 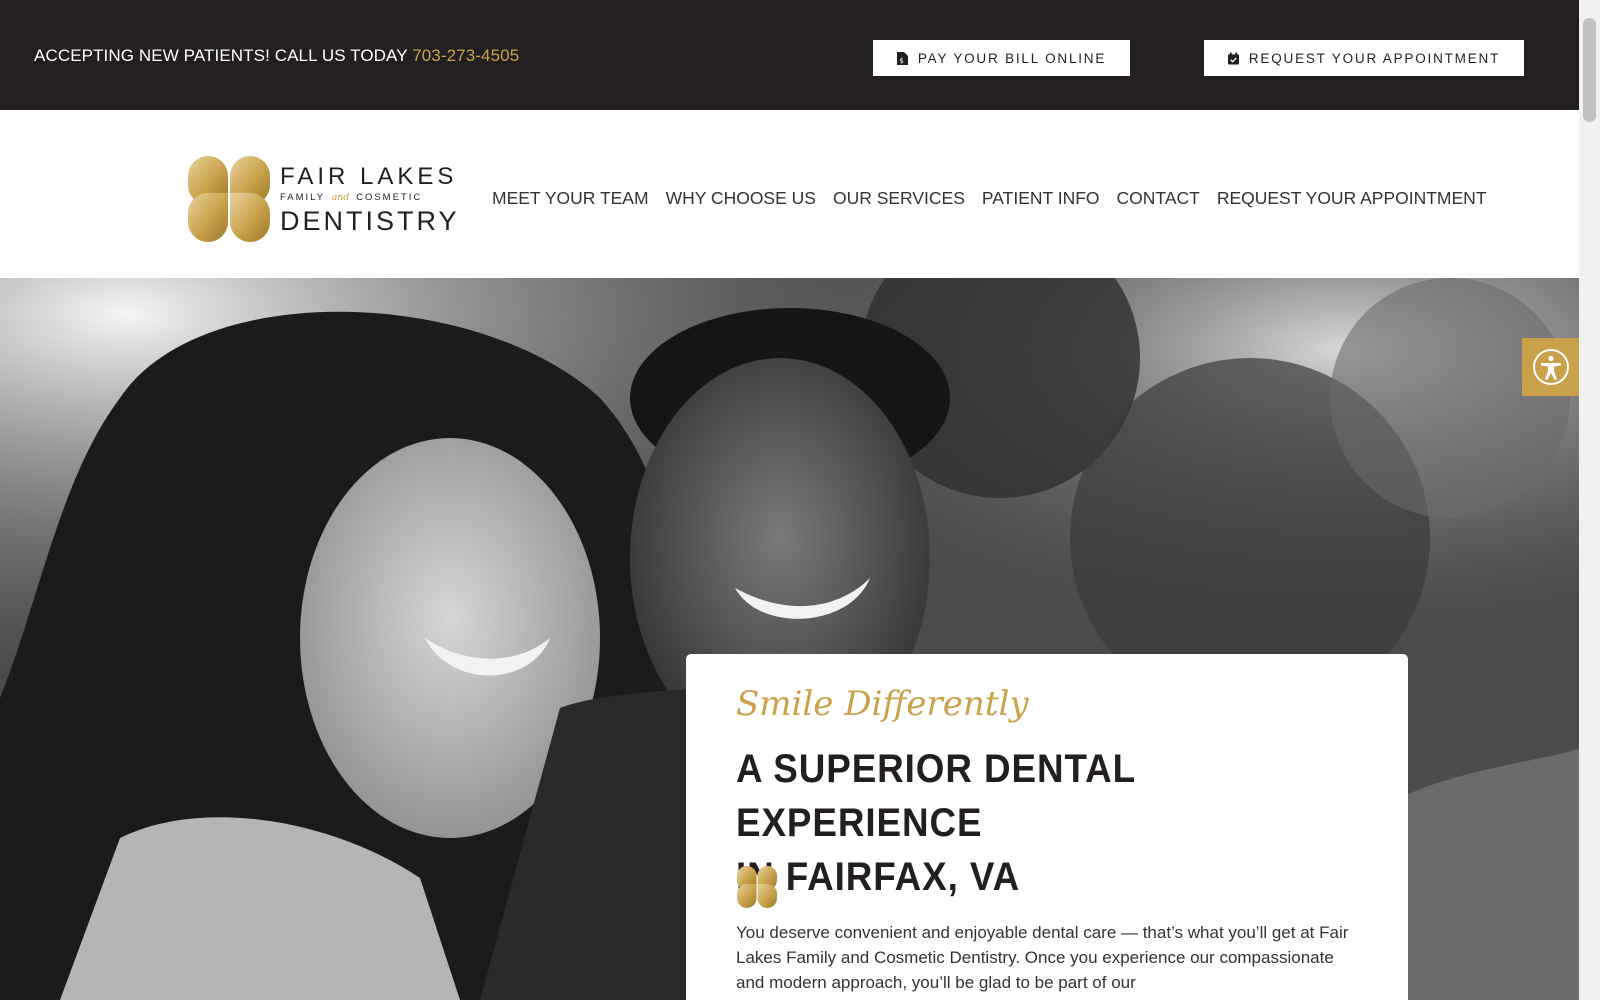 What do you see at coordinates (1374, 58) in the screenshot?
I see `request-appointment-label: REQUEST YOUR APPOINTMENT` at bounding box center [1374, 58].